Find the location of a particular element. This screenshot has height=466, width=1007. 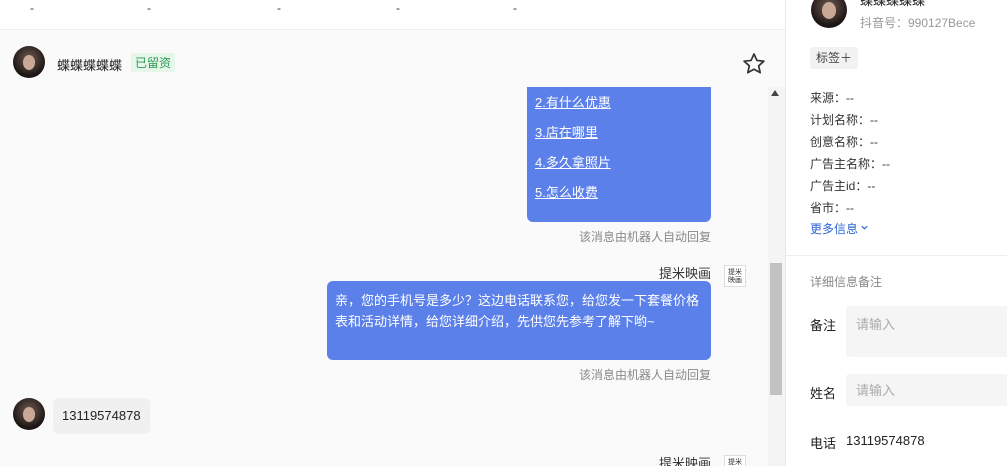

user-name: 蝶蝶蝶蝶蝶 is located at coordinates (893, 4).